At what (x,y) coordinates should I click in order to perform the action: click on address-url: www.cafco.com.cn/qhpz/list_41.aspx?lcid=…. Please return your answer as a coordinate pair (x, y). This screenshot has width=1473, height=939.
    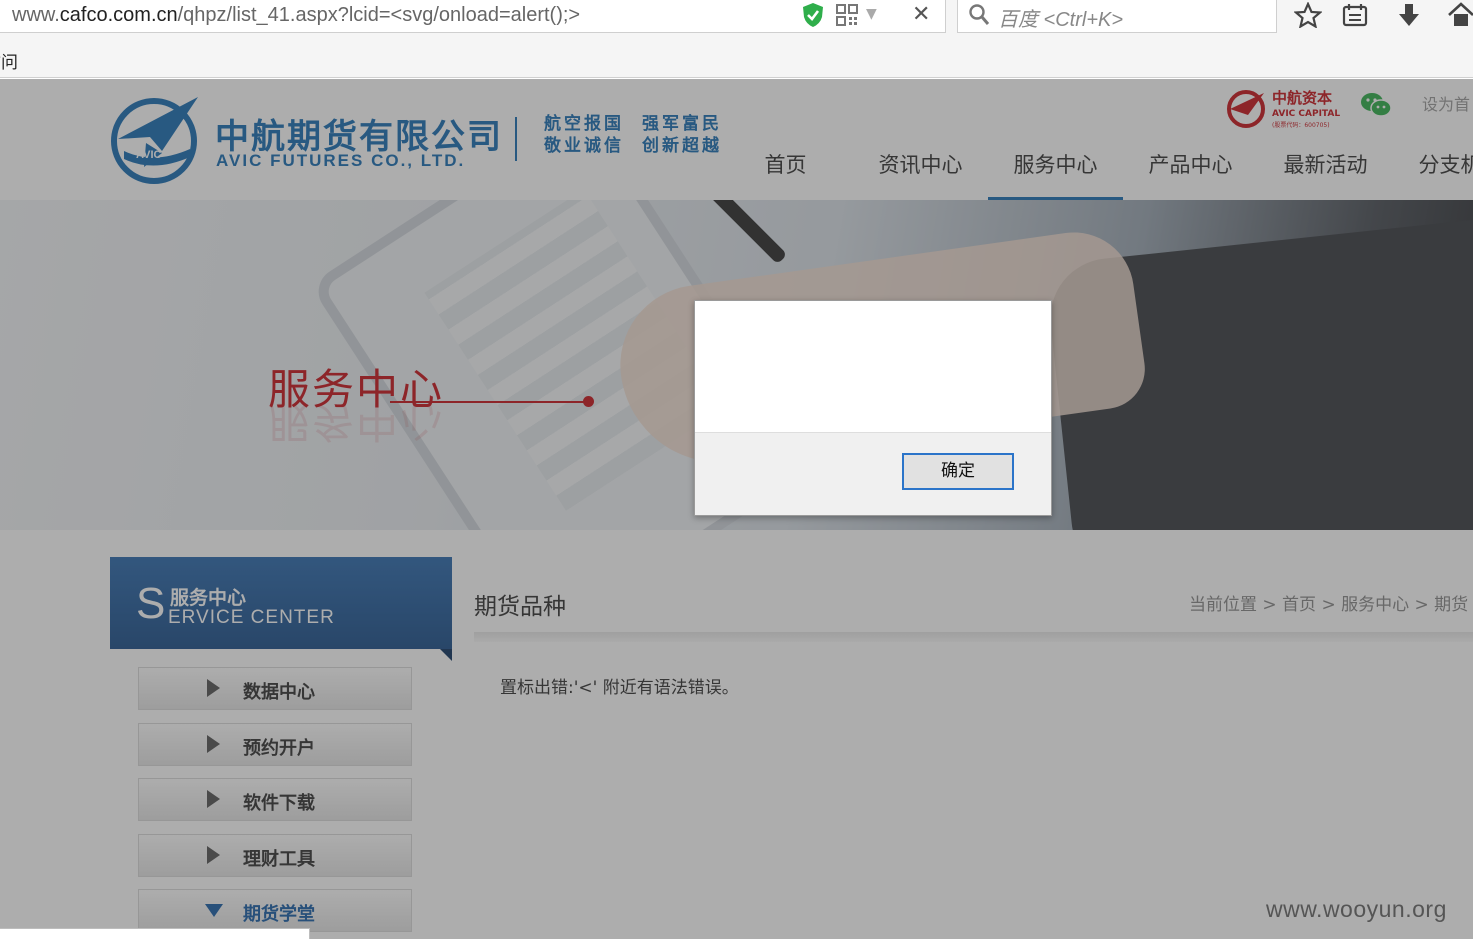
    Looking at the image, I should click on (296, 15).